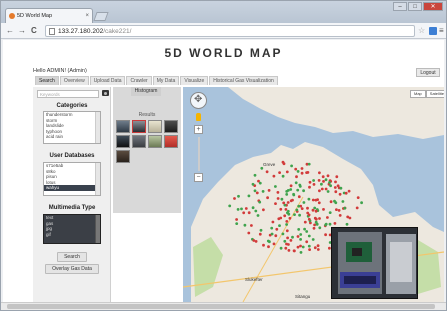 This screenshot has height=311, width=447. I want to click on maximize-button: □, so click(415, 6).